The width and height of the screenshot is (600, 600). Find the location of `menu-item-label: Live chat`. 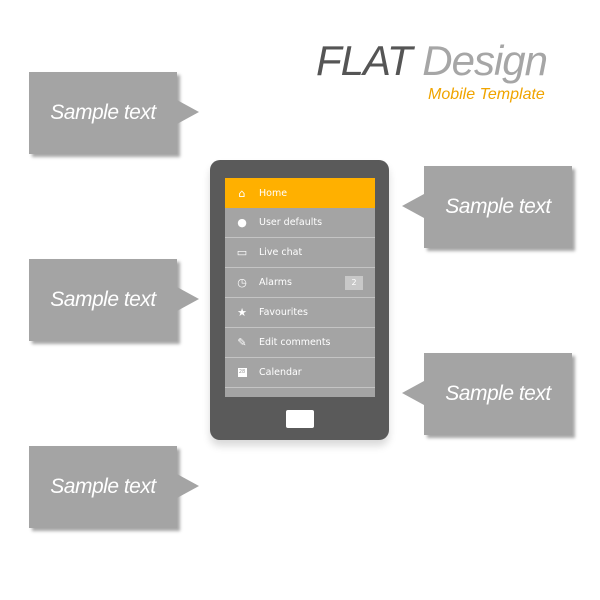

menu-item-label: Live chat is located at coordinates (281, 252).